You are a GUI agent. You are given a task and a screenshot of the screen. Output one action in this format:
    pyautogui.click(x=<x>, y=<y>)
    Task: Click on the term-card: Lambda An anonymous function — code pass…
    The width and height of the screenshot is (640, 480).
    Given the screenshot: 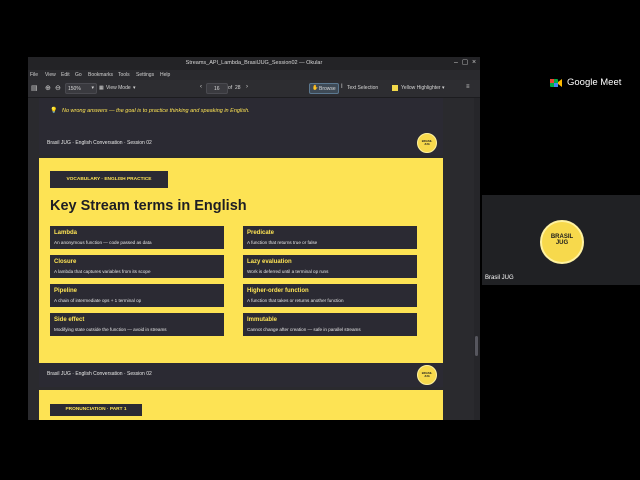 What is the action you would take?
    pyautogui.click(x=137, y=237)
    